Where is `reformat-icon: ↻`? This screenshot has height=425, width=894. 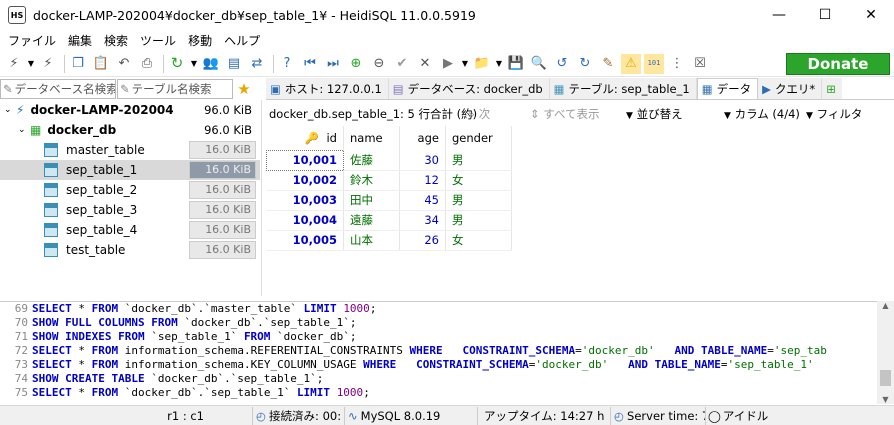
reformat-icon: ↻ is located at coordinates (585, 64).